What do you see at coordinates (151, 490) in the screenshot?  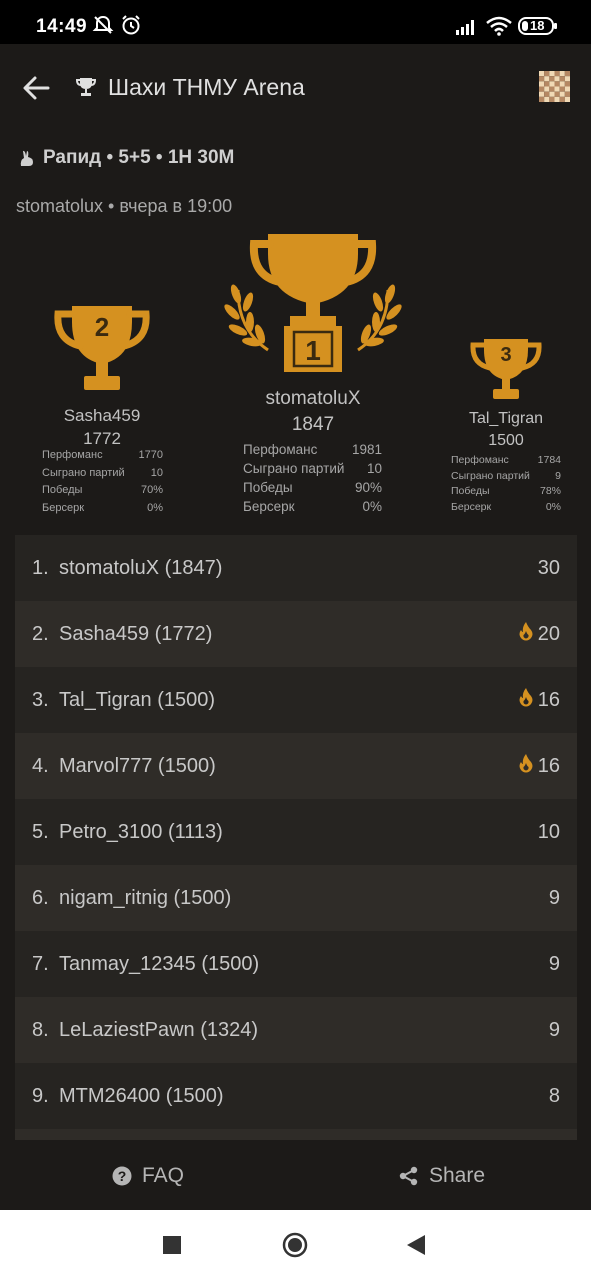 I see `stat-value: 70%` at bounding box center [151, 490].